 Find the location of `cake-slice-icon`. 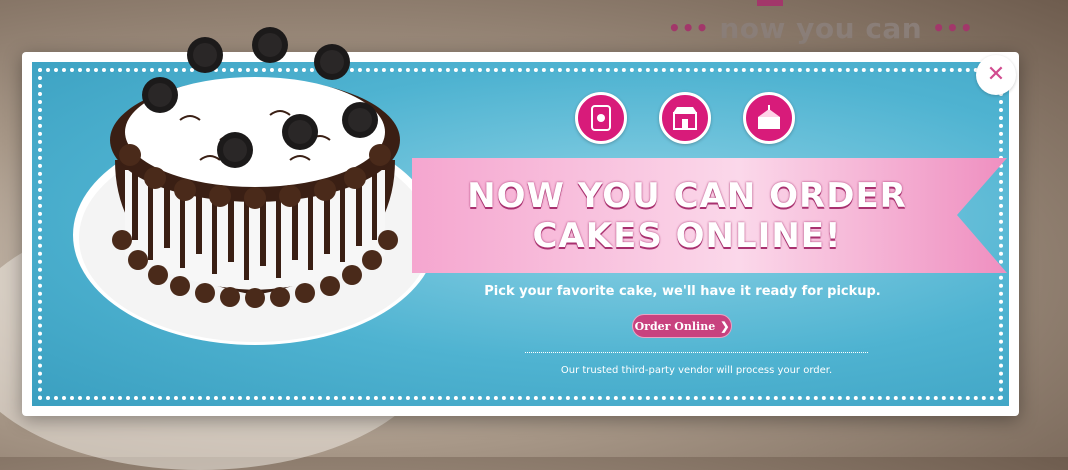

cake-slice-icon is located at coordinates (769, 118).